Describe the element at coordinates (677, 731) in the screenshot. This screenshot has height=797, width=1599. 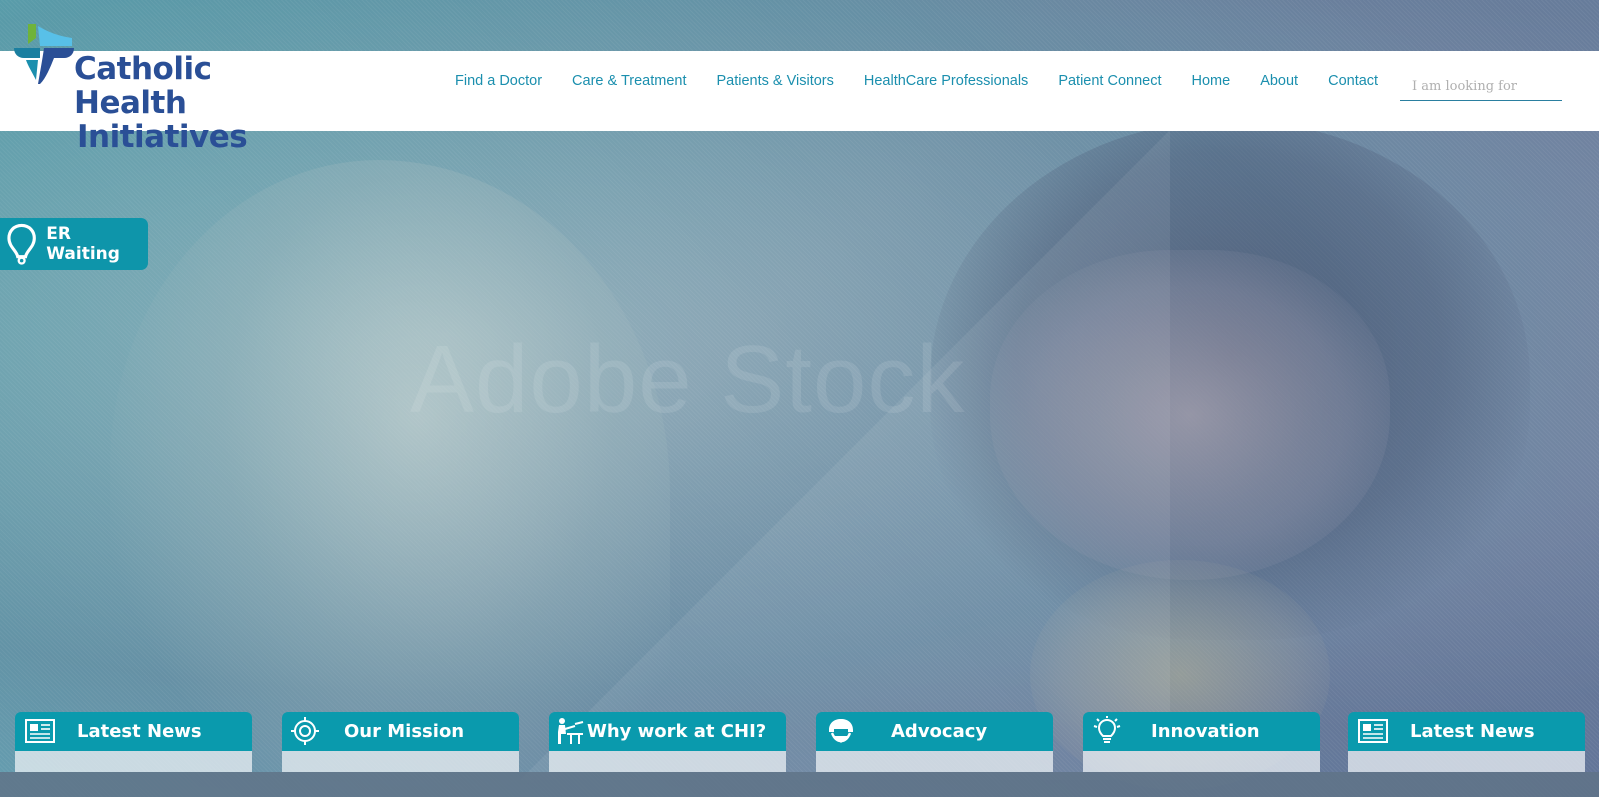
I see `tile-label: Why work at CHI?` at that location.